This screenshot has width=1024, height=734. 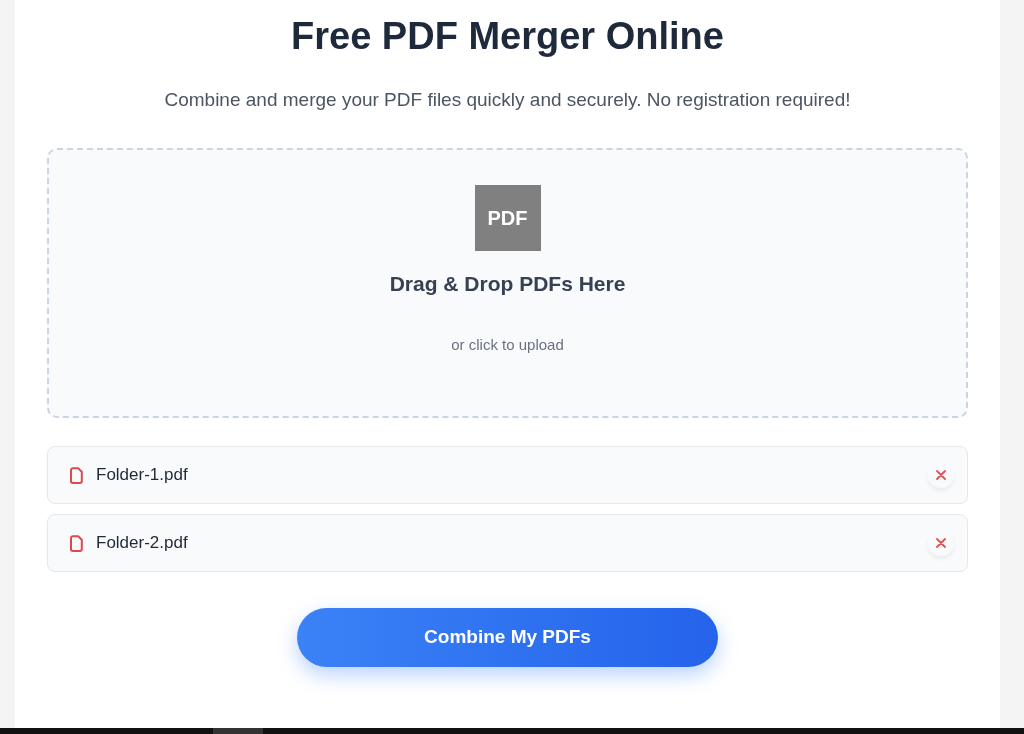 I want to click on file-name: Folder-1.pdf, so click(x=142, y=475).